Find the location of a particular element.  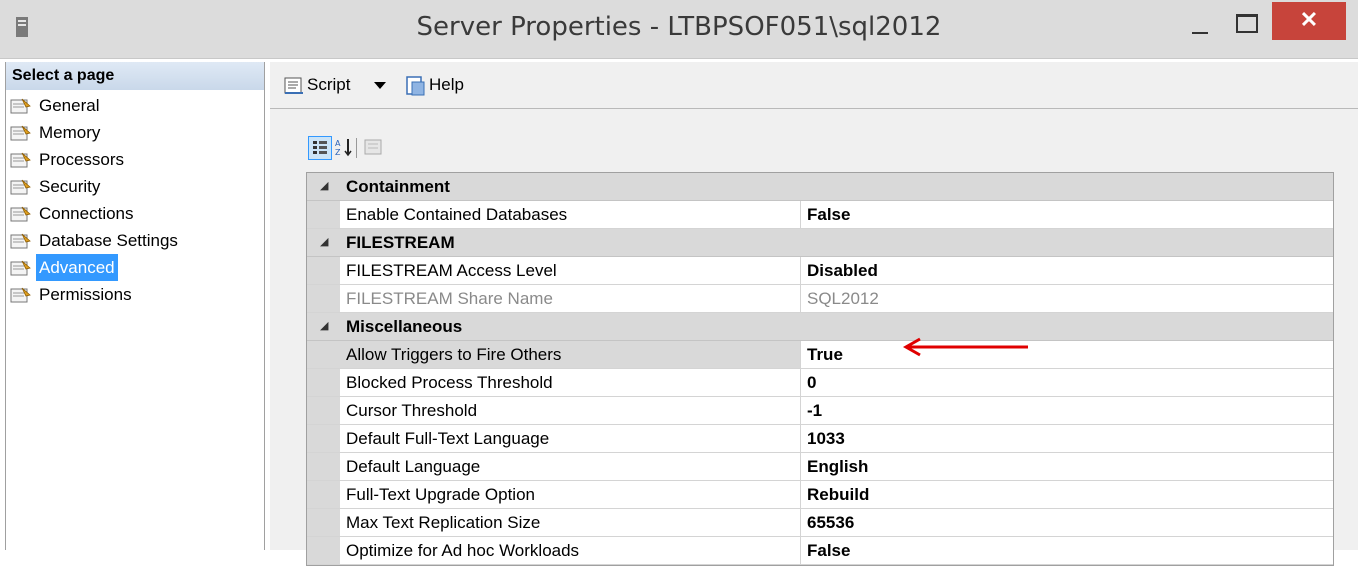

script-icon is located at coordinates (293, 85).